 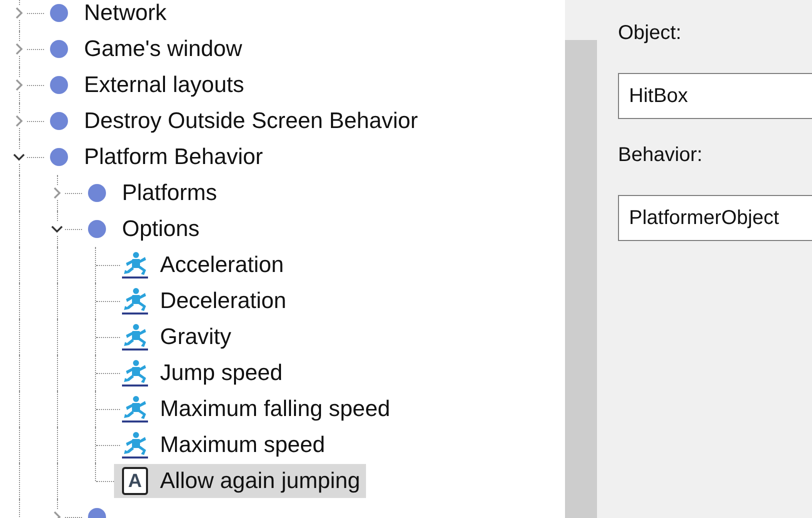 I want to click on tree-item-label: Allow again jumping, so click(x=260, y=481).